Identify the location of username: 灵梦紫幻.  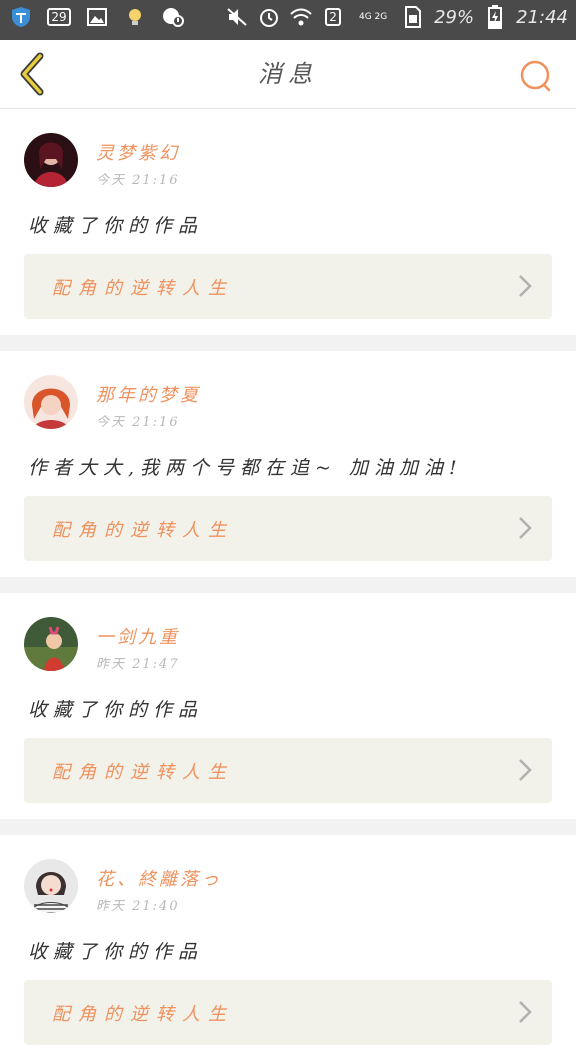
(138, 152).